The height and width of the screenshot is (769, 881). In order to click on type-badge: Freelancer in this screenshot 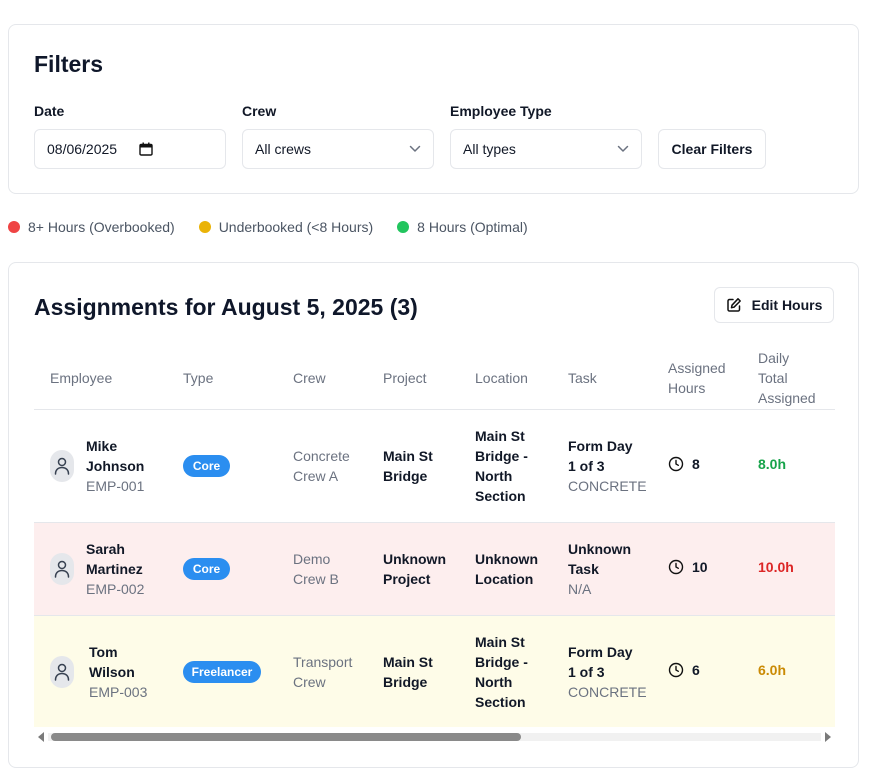, I will do `click(222, 672)`.